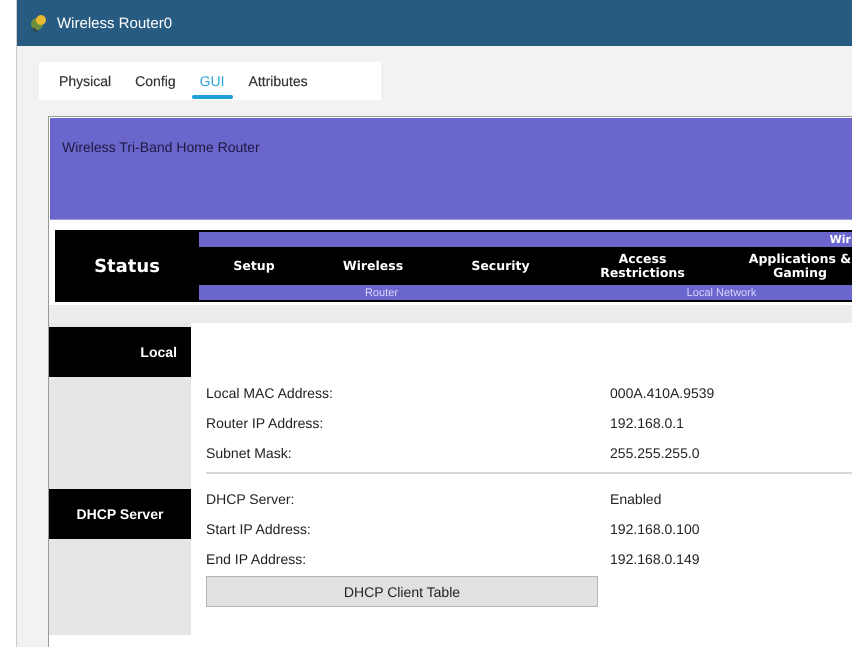 The width and height of the screenshot is (852, 647). Describe the element at coordinates (254, 266) in the screenshot. I see `nav-link: Setup` at that location.